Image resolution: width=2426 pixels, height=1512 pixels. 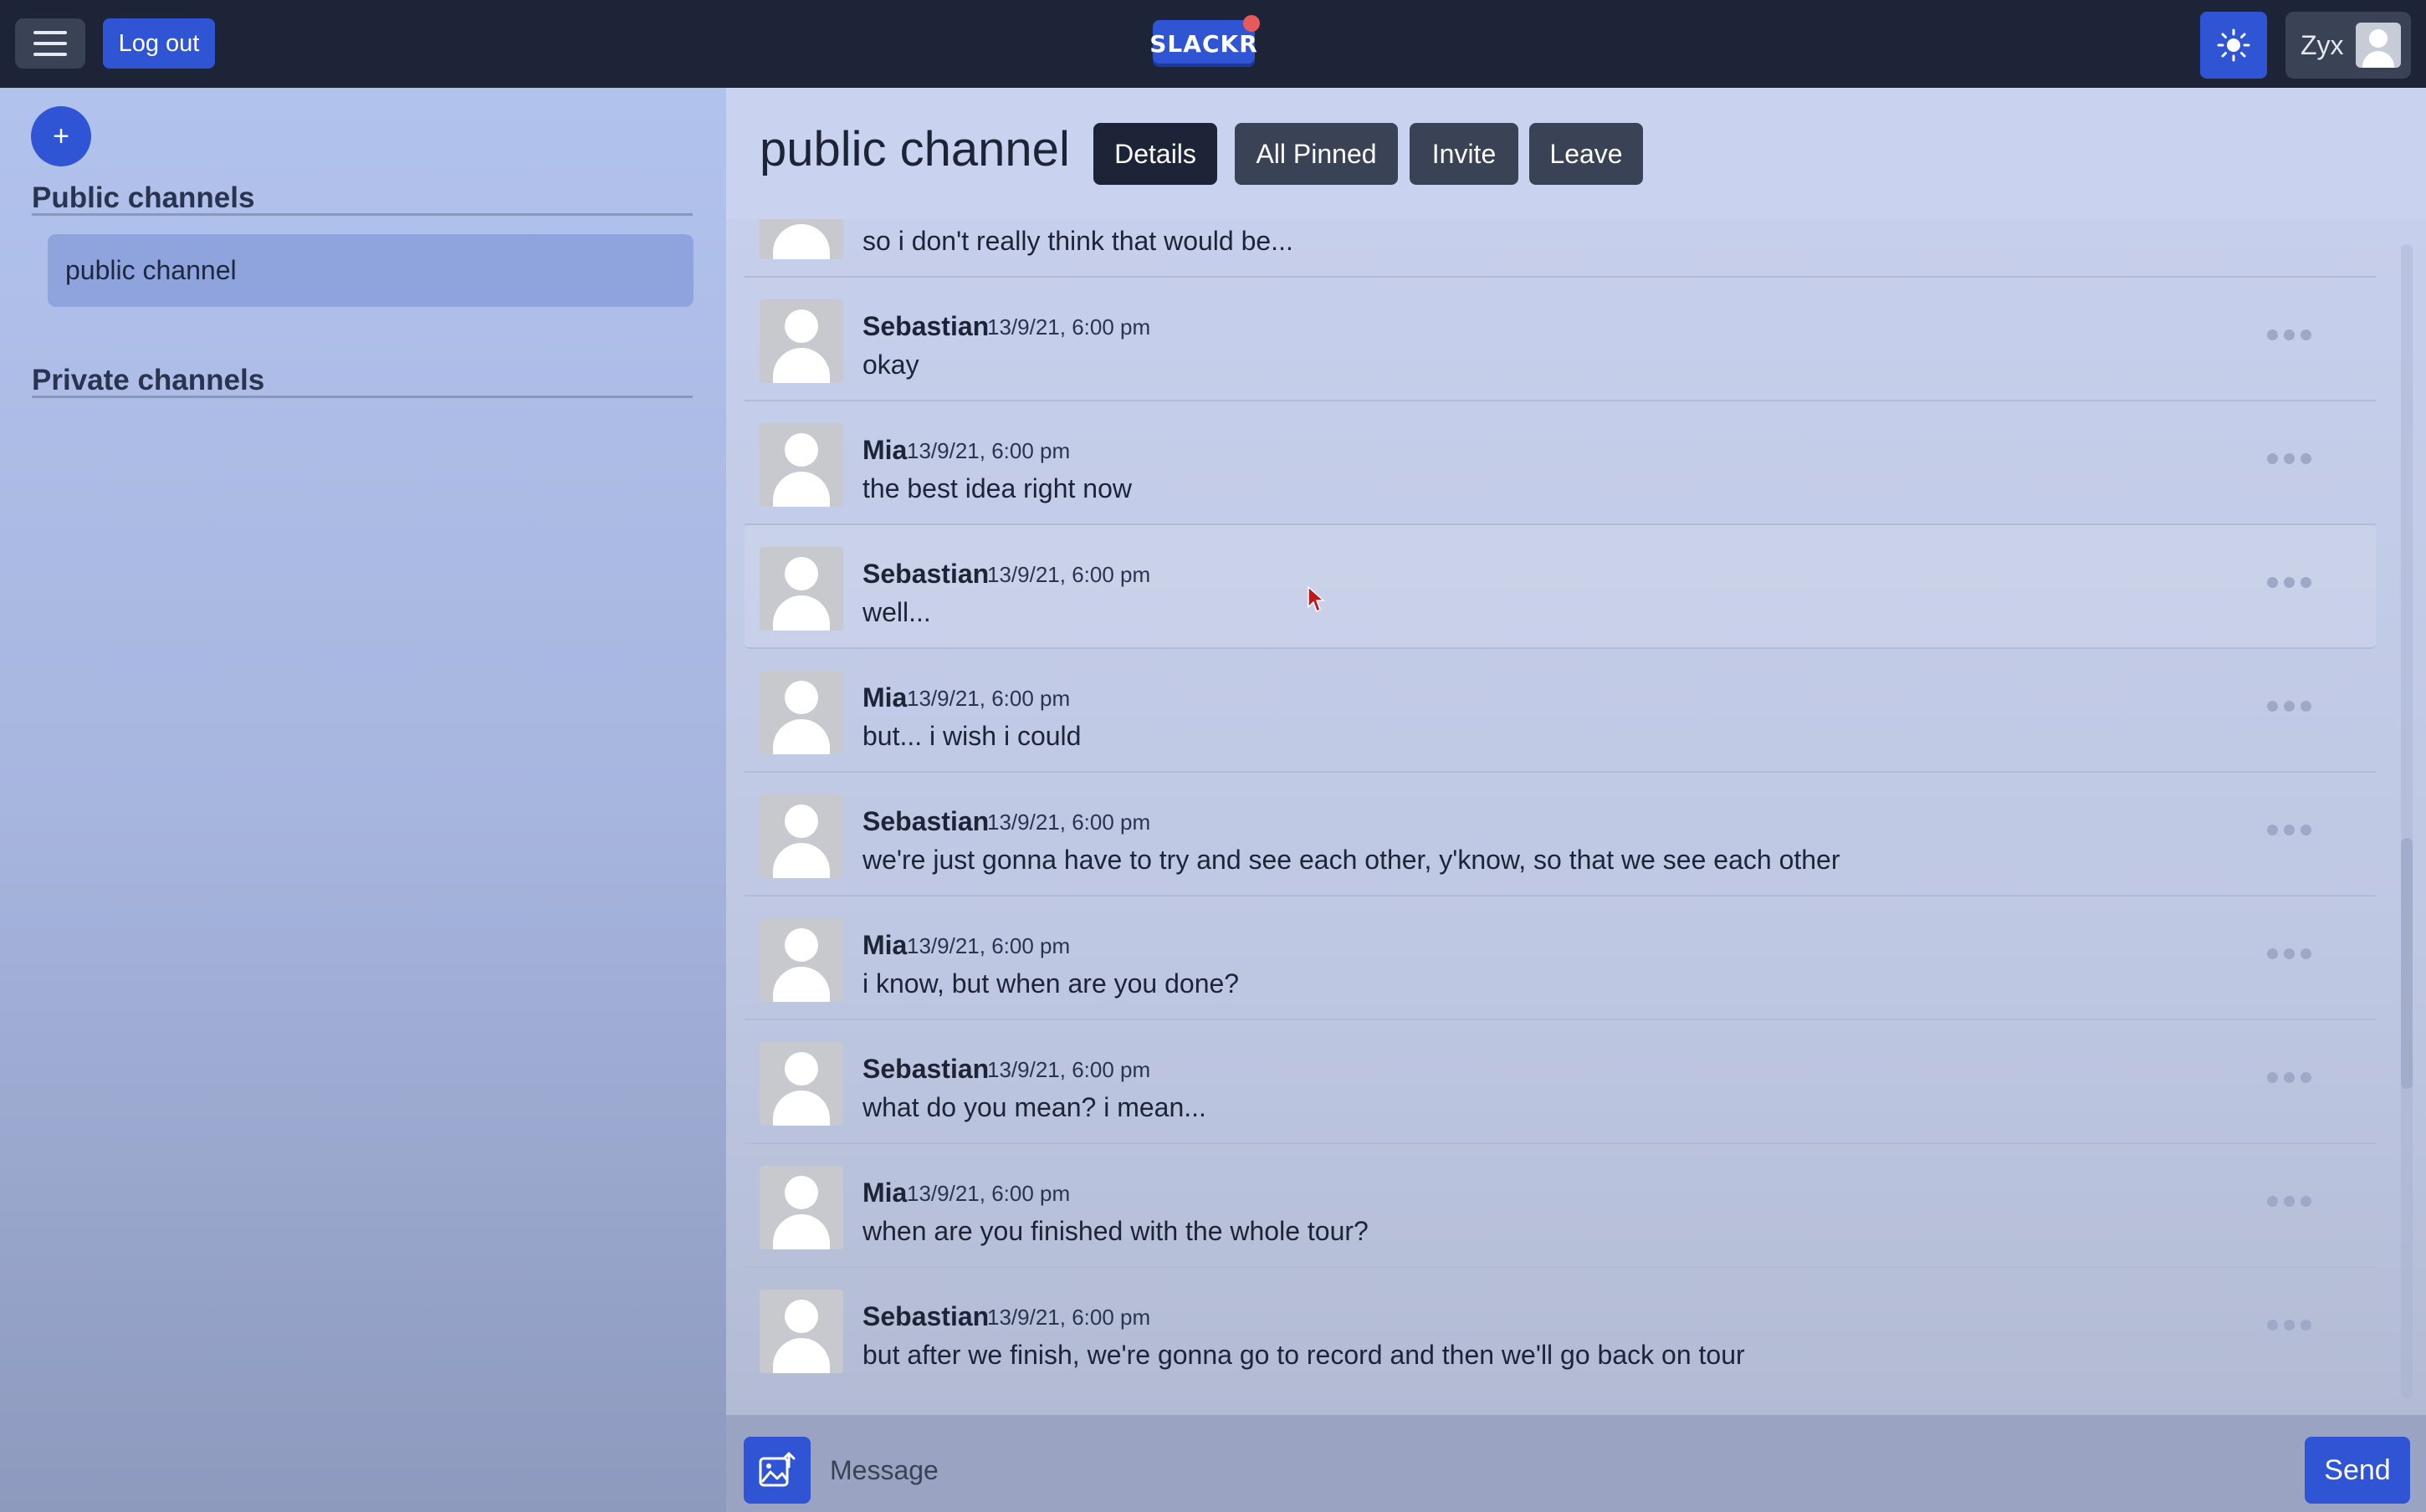 I want to click on image-upload-icon, so click(x=777, y=1469).